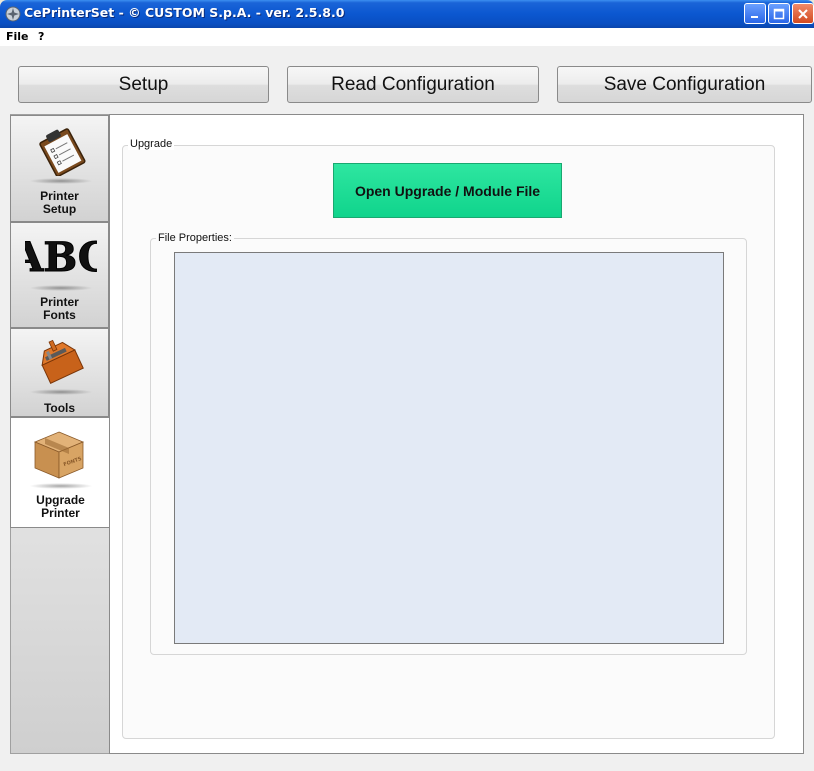  What do you see at coordinates (60, 513) in the screenshot?
I see `tab-label-line2: Printer` at bounding box center [60, 513].